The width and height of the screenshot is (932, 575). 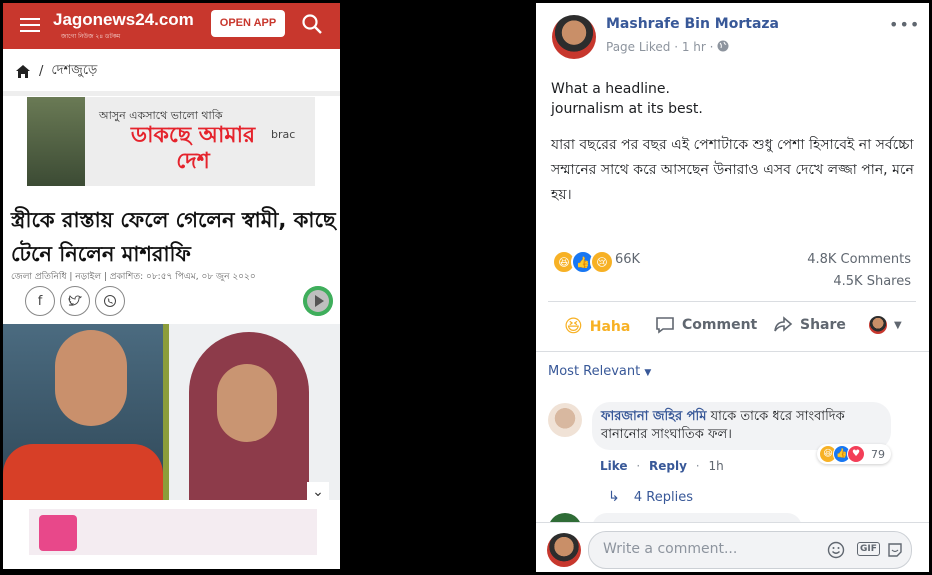 What do you see at coordinates (248, 23) in the screenshot?
I see `open-app-button: OPEN APP` at bounding box center [248, 23].